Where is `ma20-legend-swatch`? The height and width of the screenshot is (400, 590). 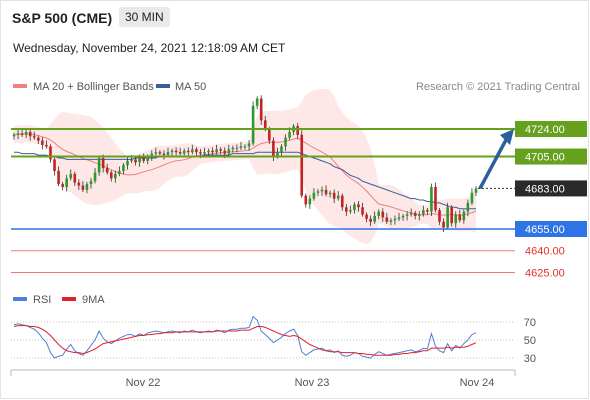 ma20-legend-swatch is located at coordinates (20, 86).